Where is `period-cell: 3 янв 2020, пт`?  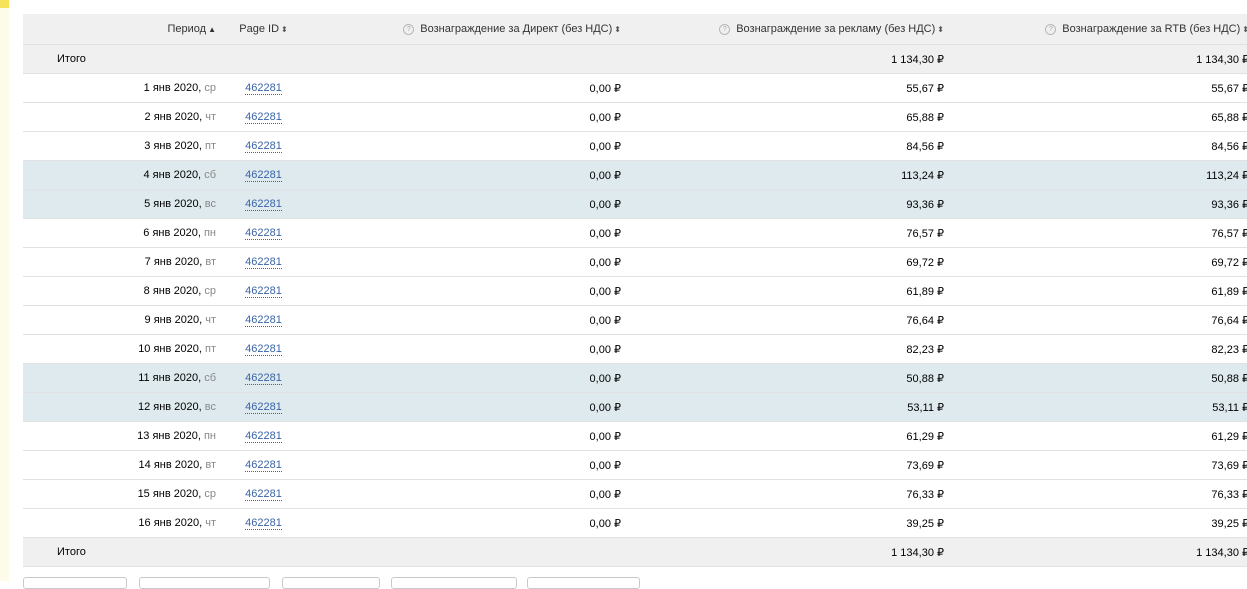
period-cell: 3 янв 2020, пт is located at coordinates (121, 146).